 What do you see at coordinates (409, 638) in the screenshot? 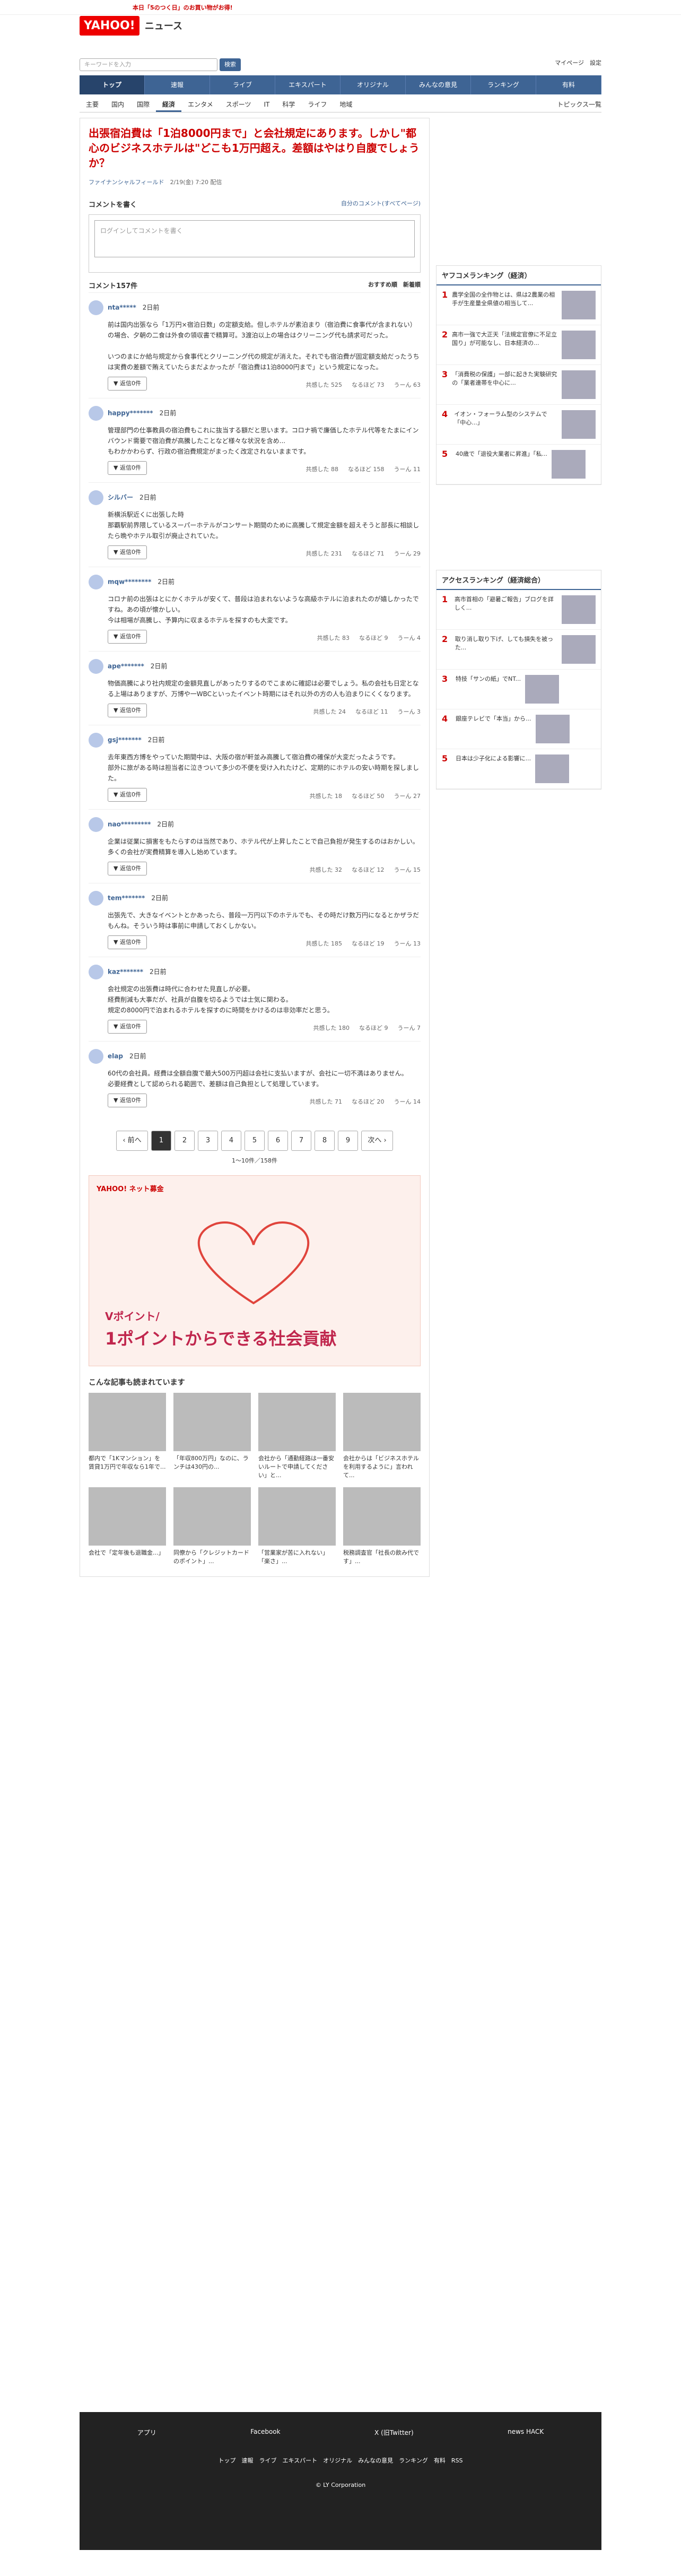
I see `bad-button: うーん 4` at bounding box center [409, 638].